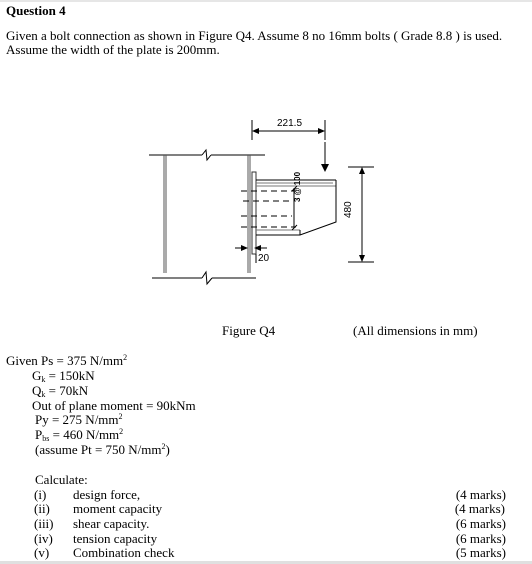 The image size is (532, 564). I want to click on given-pt: (assume Pt = 750 N/mm2), so click(102, 449).